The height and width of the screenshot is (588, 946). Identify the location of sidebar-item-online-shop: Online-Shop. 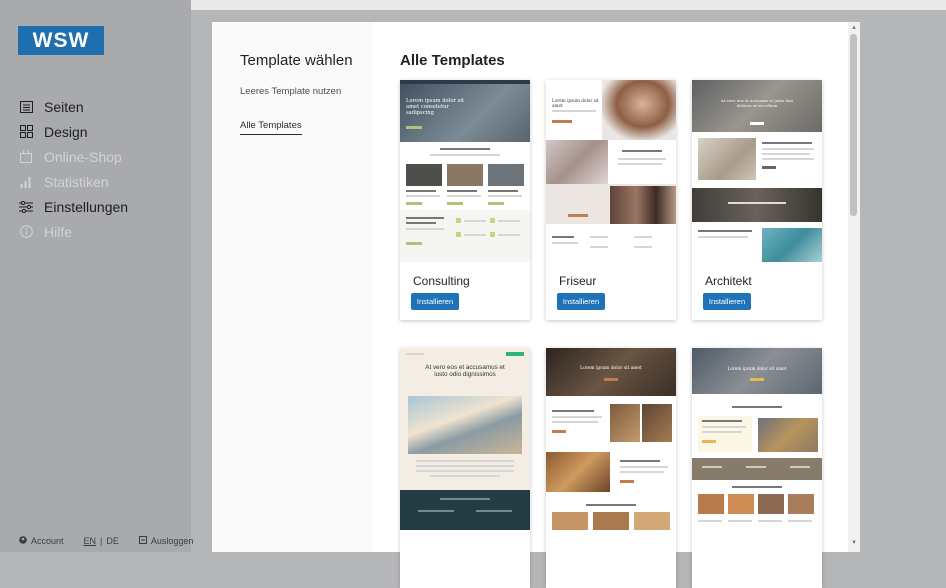
(73, 156).